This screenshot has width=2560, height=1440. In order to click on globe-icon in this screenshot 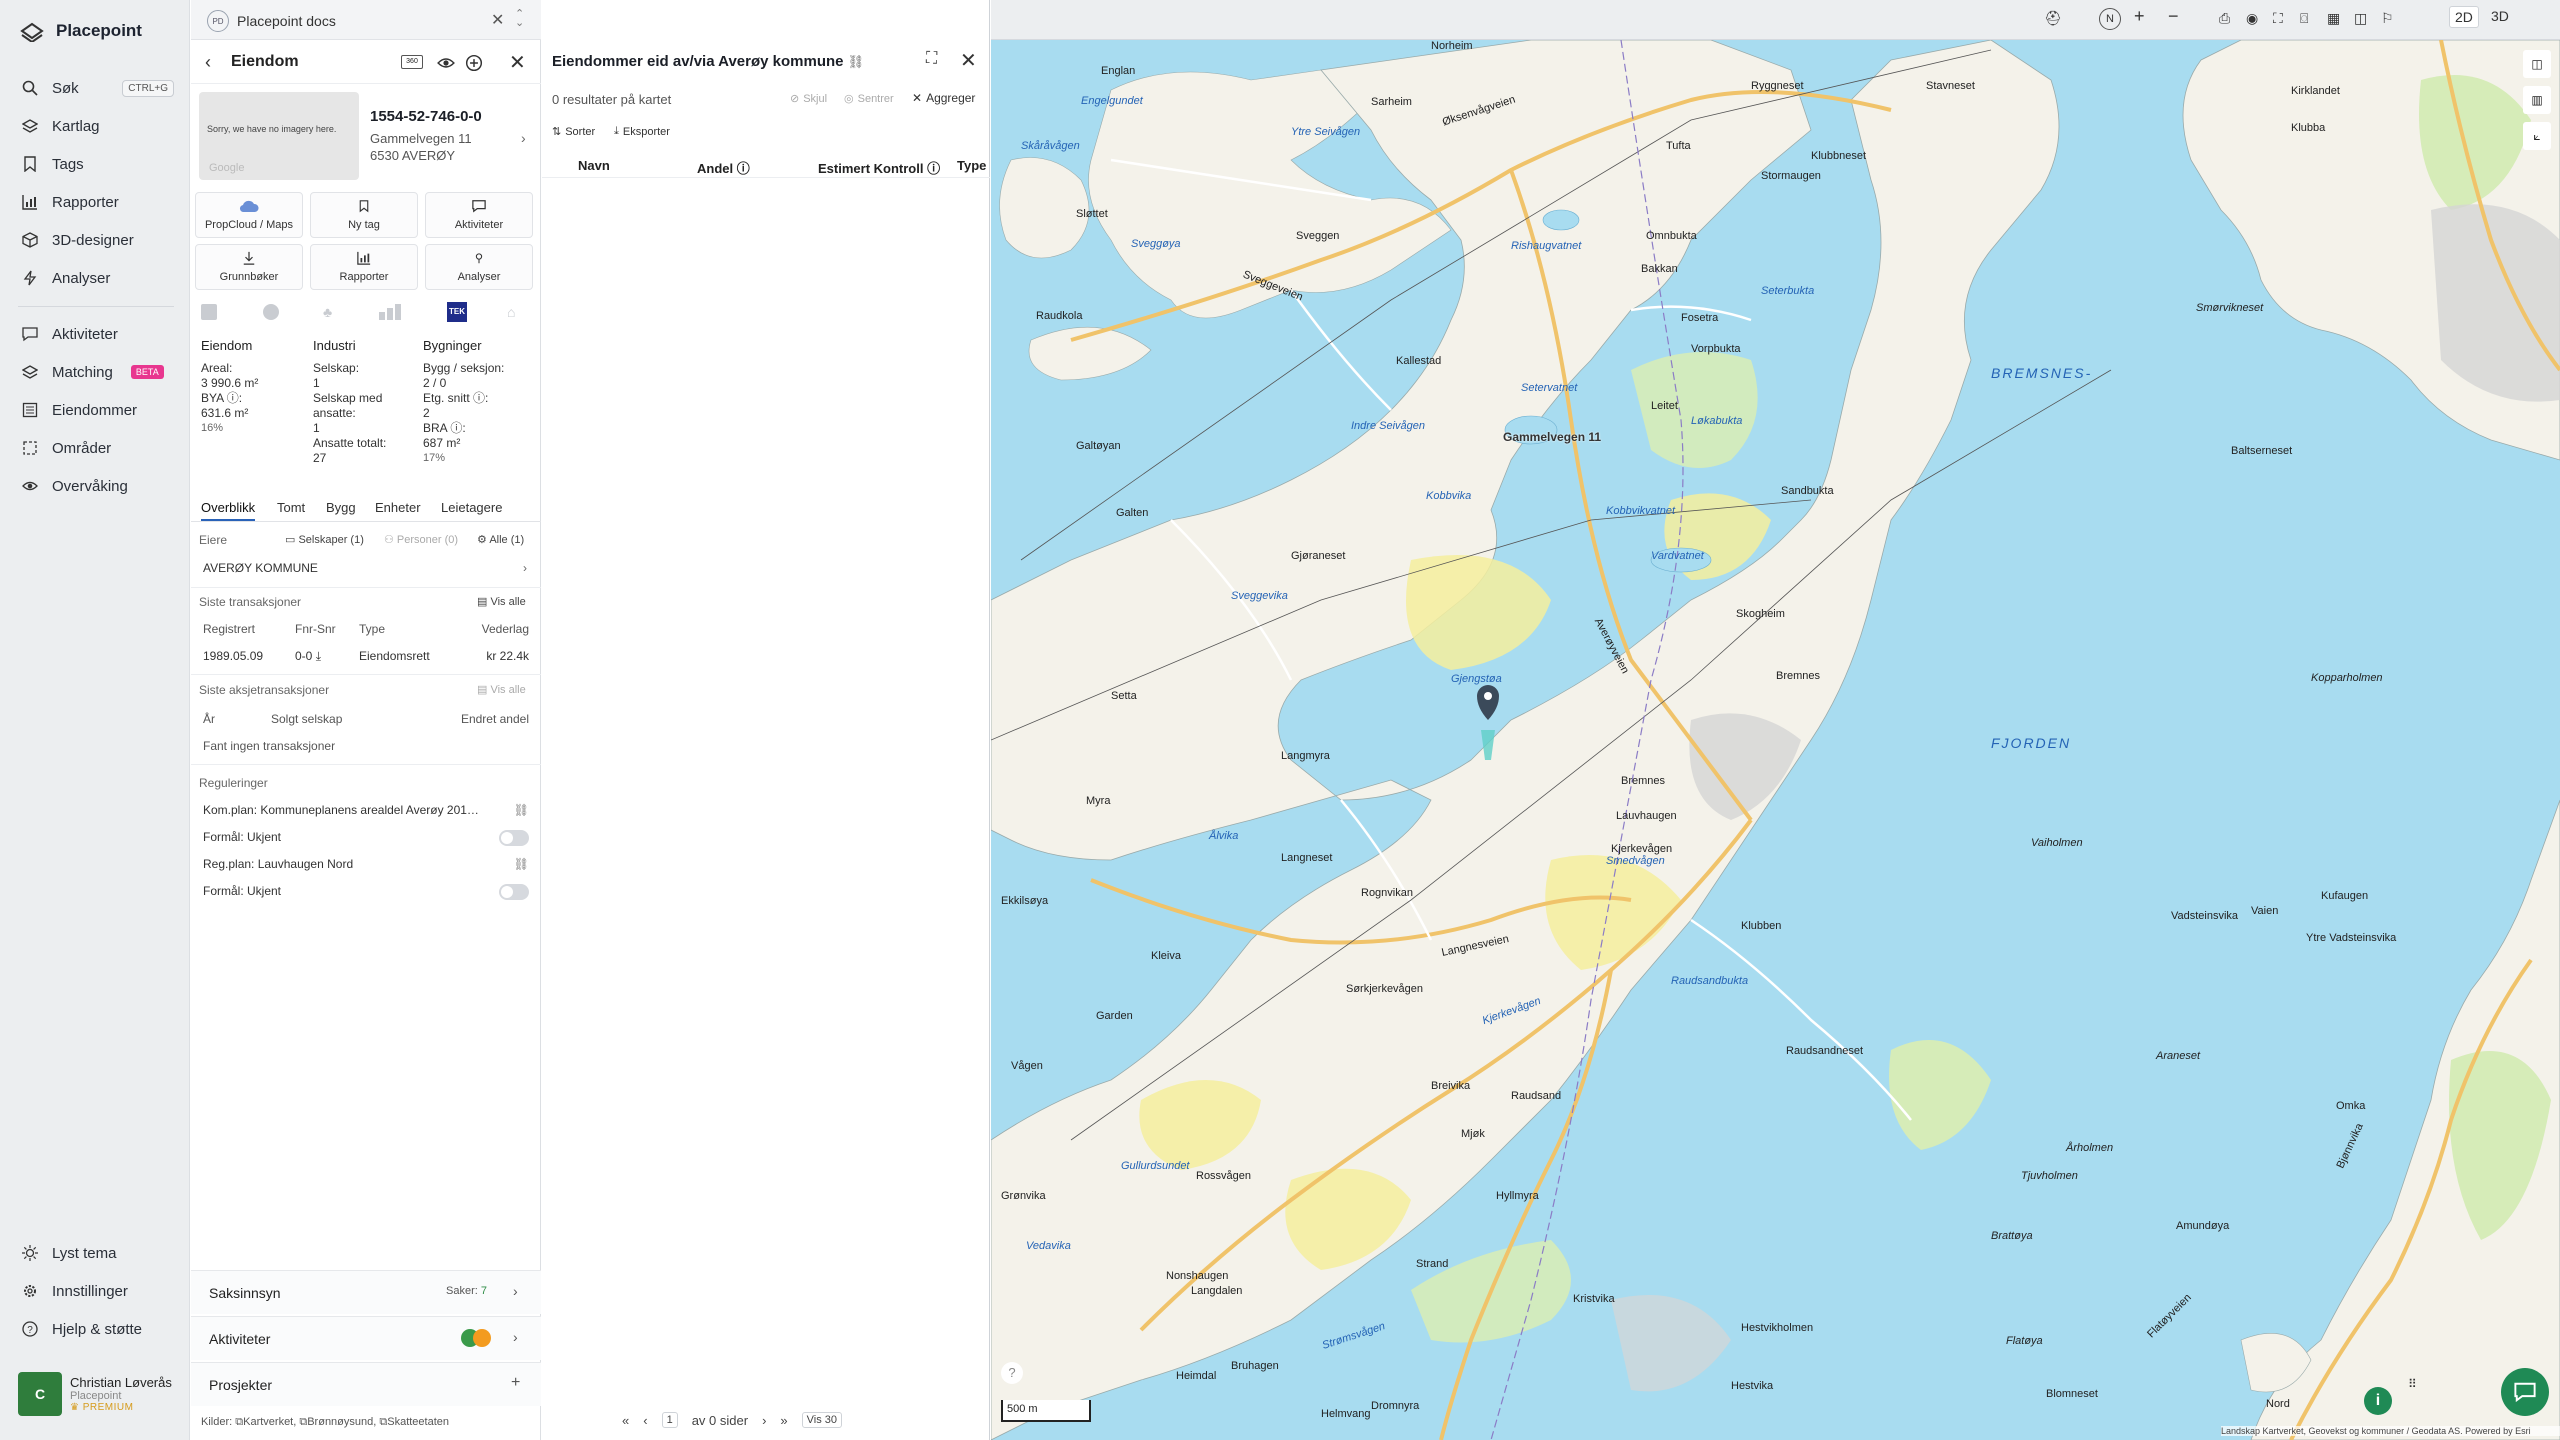, I will do `click(271, 312)`.